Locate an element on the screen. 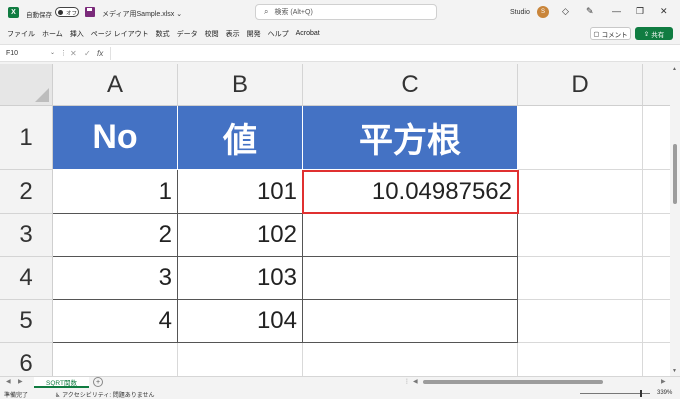 The width and height of the screenshot is (680, 399). horizontal-scroll-thumb is located at coordinates (513, 382).